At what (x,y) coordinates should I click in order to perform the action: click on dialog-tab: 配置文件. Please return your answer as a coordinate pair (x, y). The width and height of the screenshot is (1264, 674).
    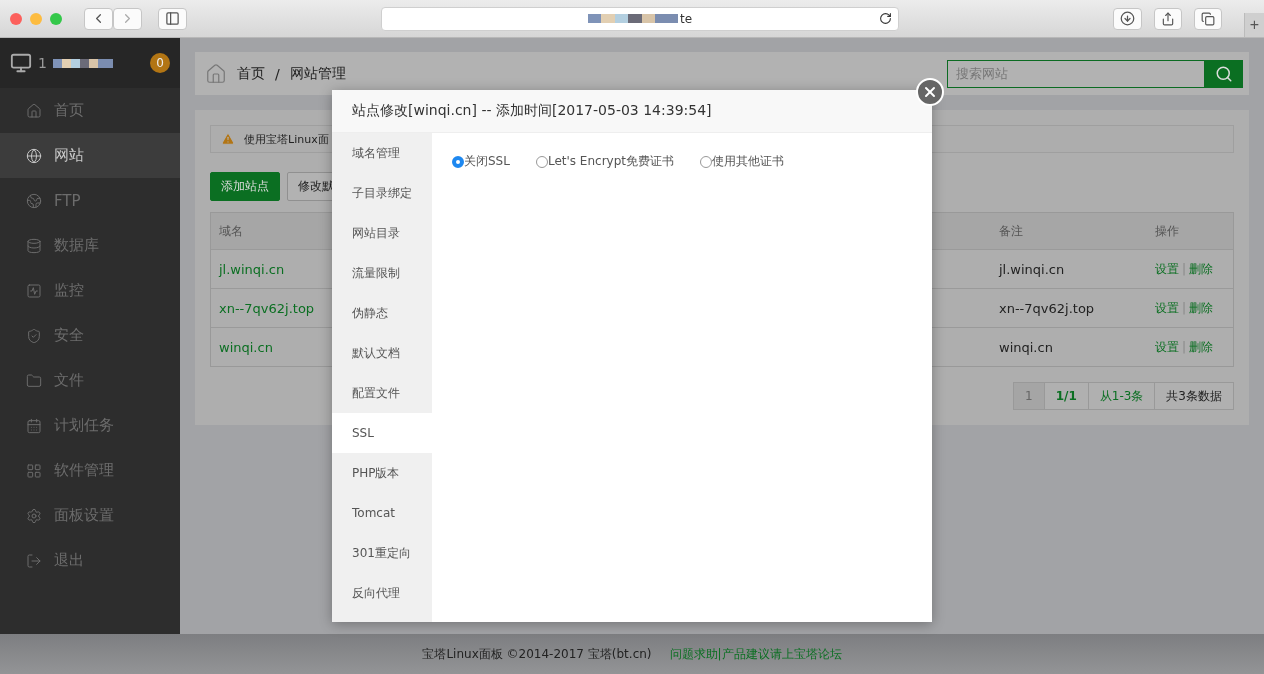
    Looking at the image, I should click on (382, 393).